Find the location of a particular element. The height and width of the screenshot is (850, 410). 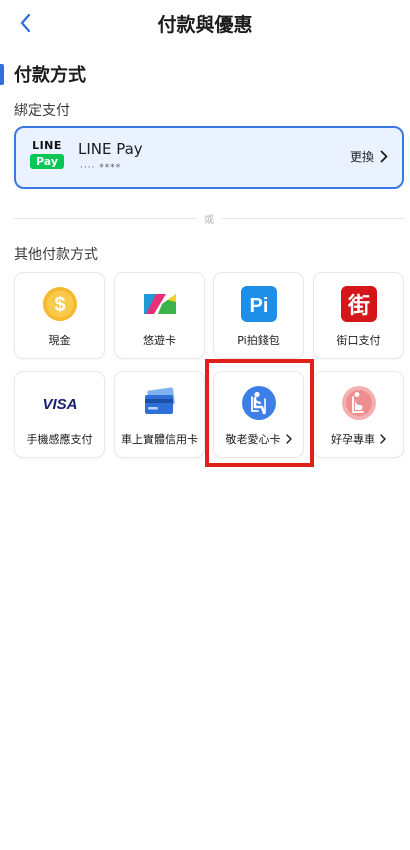

payment-method-cash: $ 現金 is located at coordinates (59, 315).